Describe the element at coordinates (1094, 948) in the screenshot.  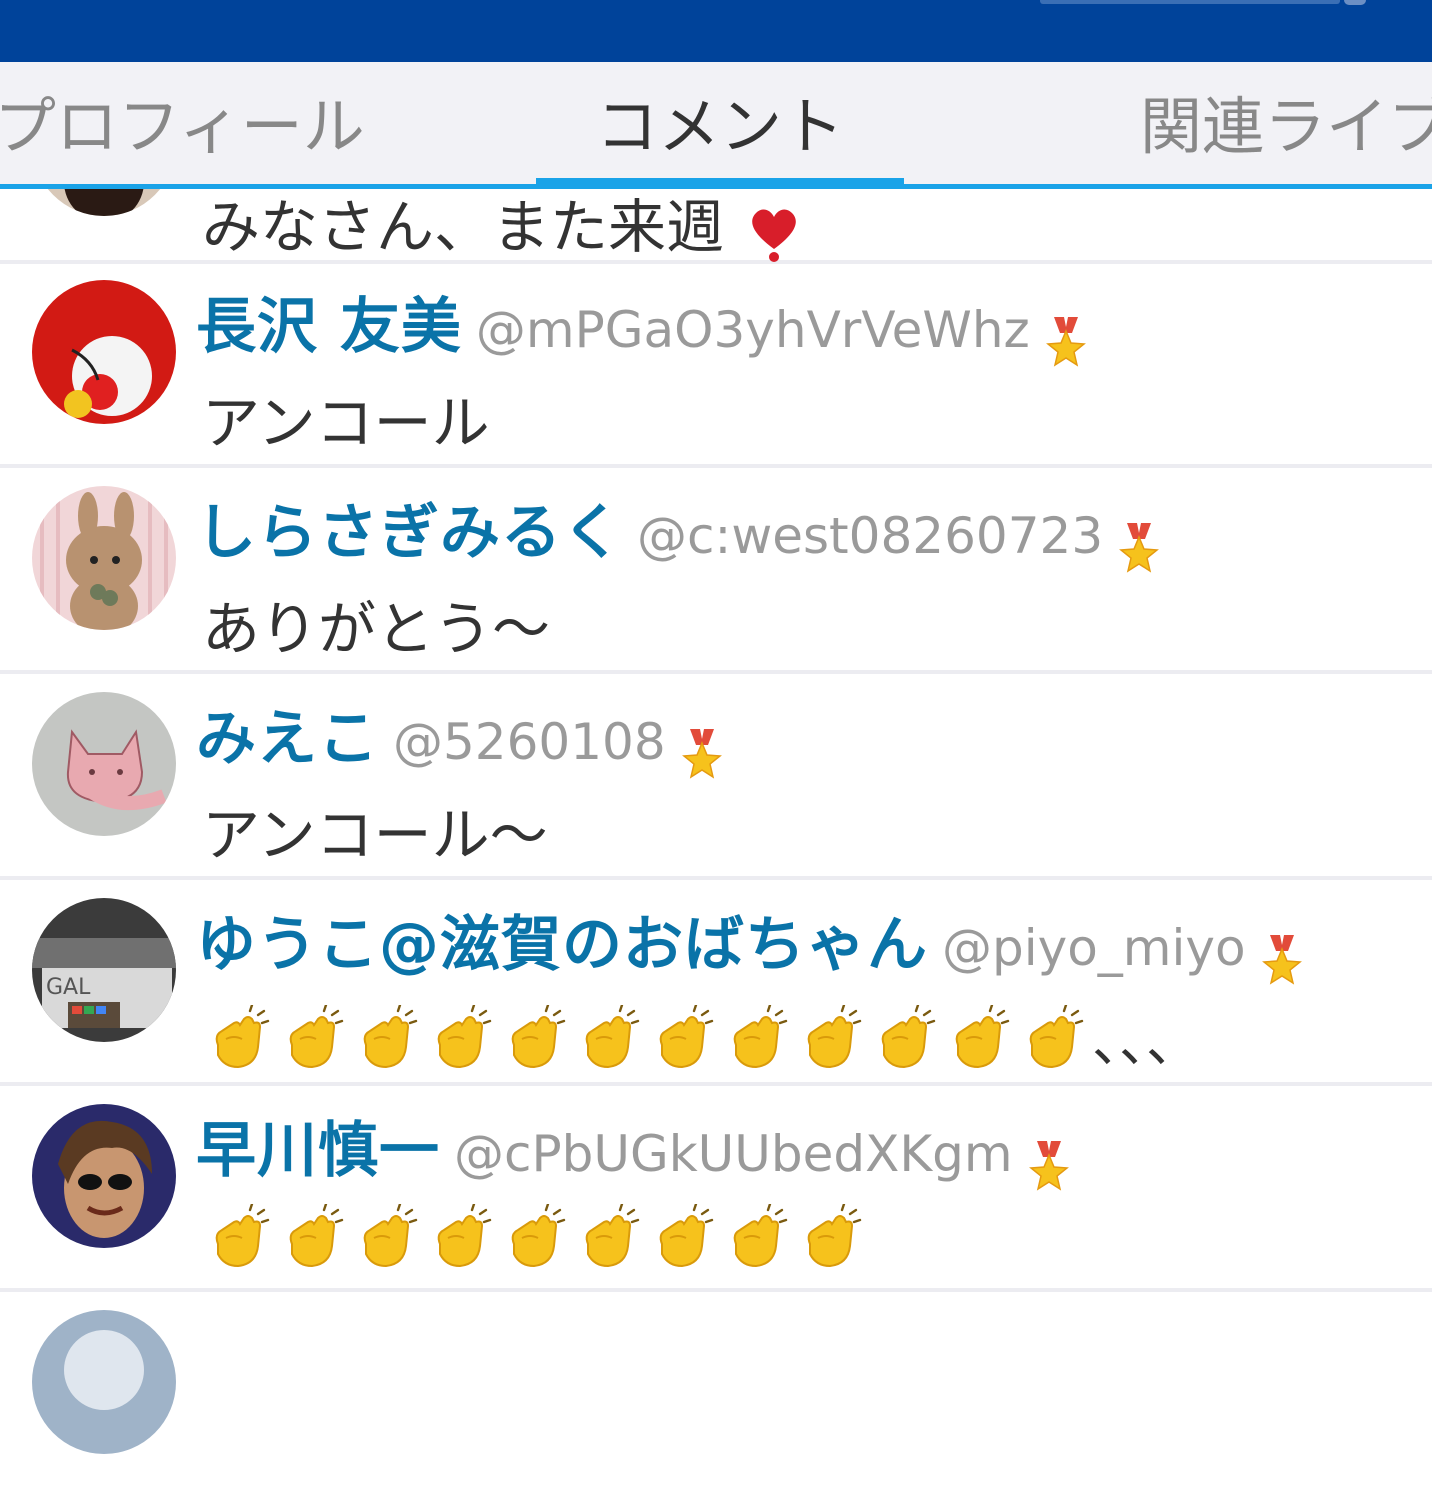
I see `user-handle: @piyo_miyo` at that location.